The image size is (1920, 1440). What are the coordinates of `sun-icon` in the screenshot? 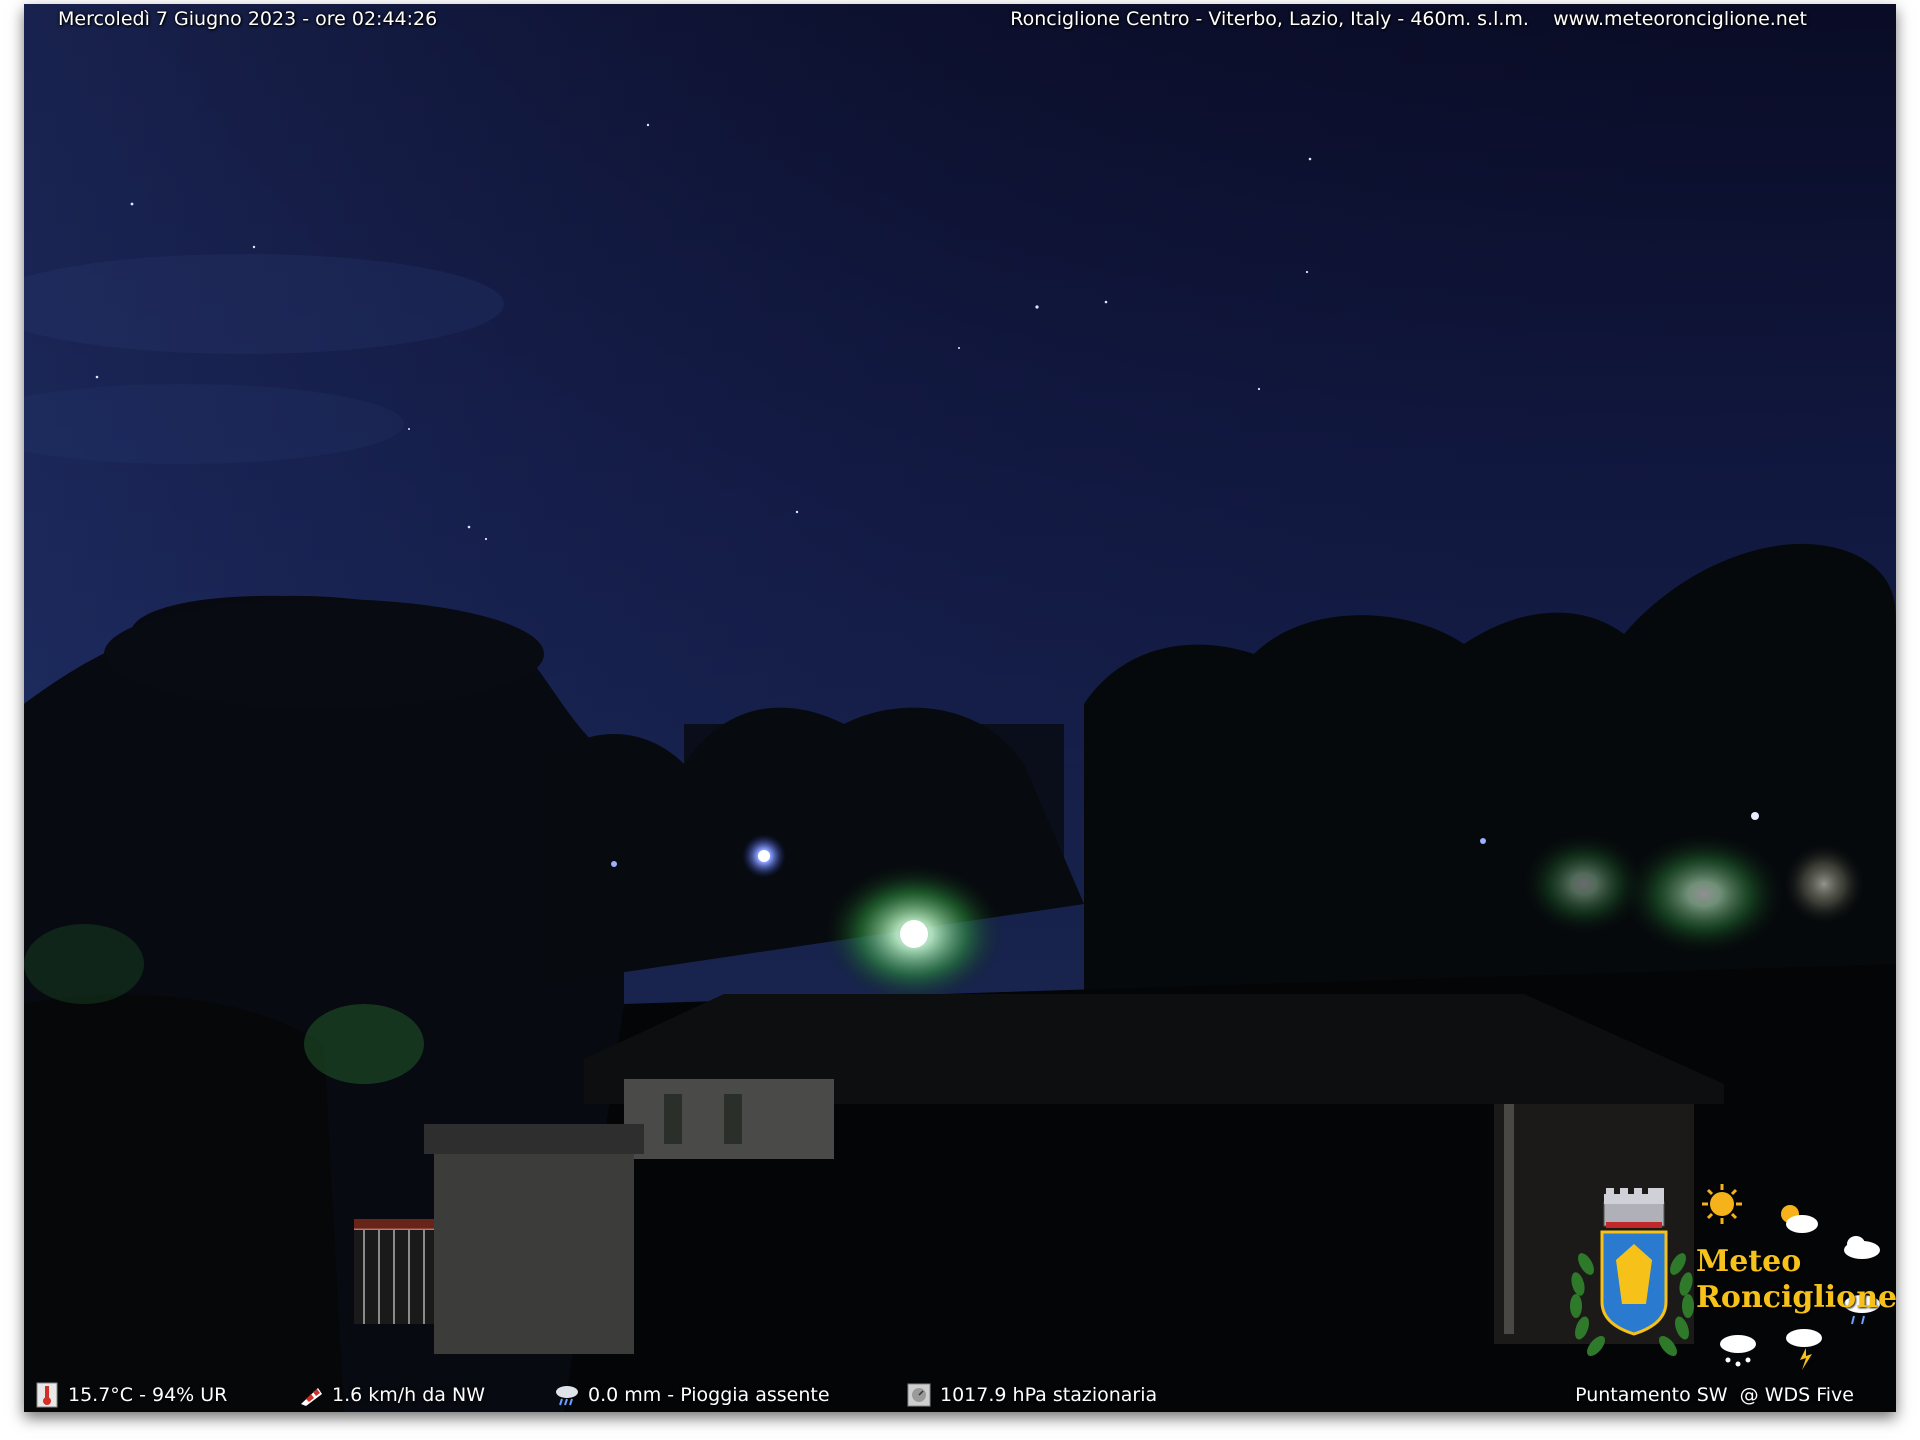 It's located at (1722, 1204).